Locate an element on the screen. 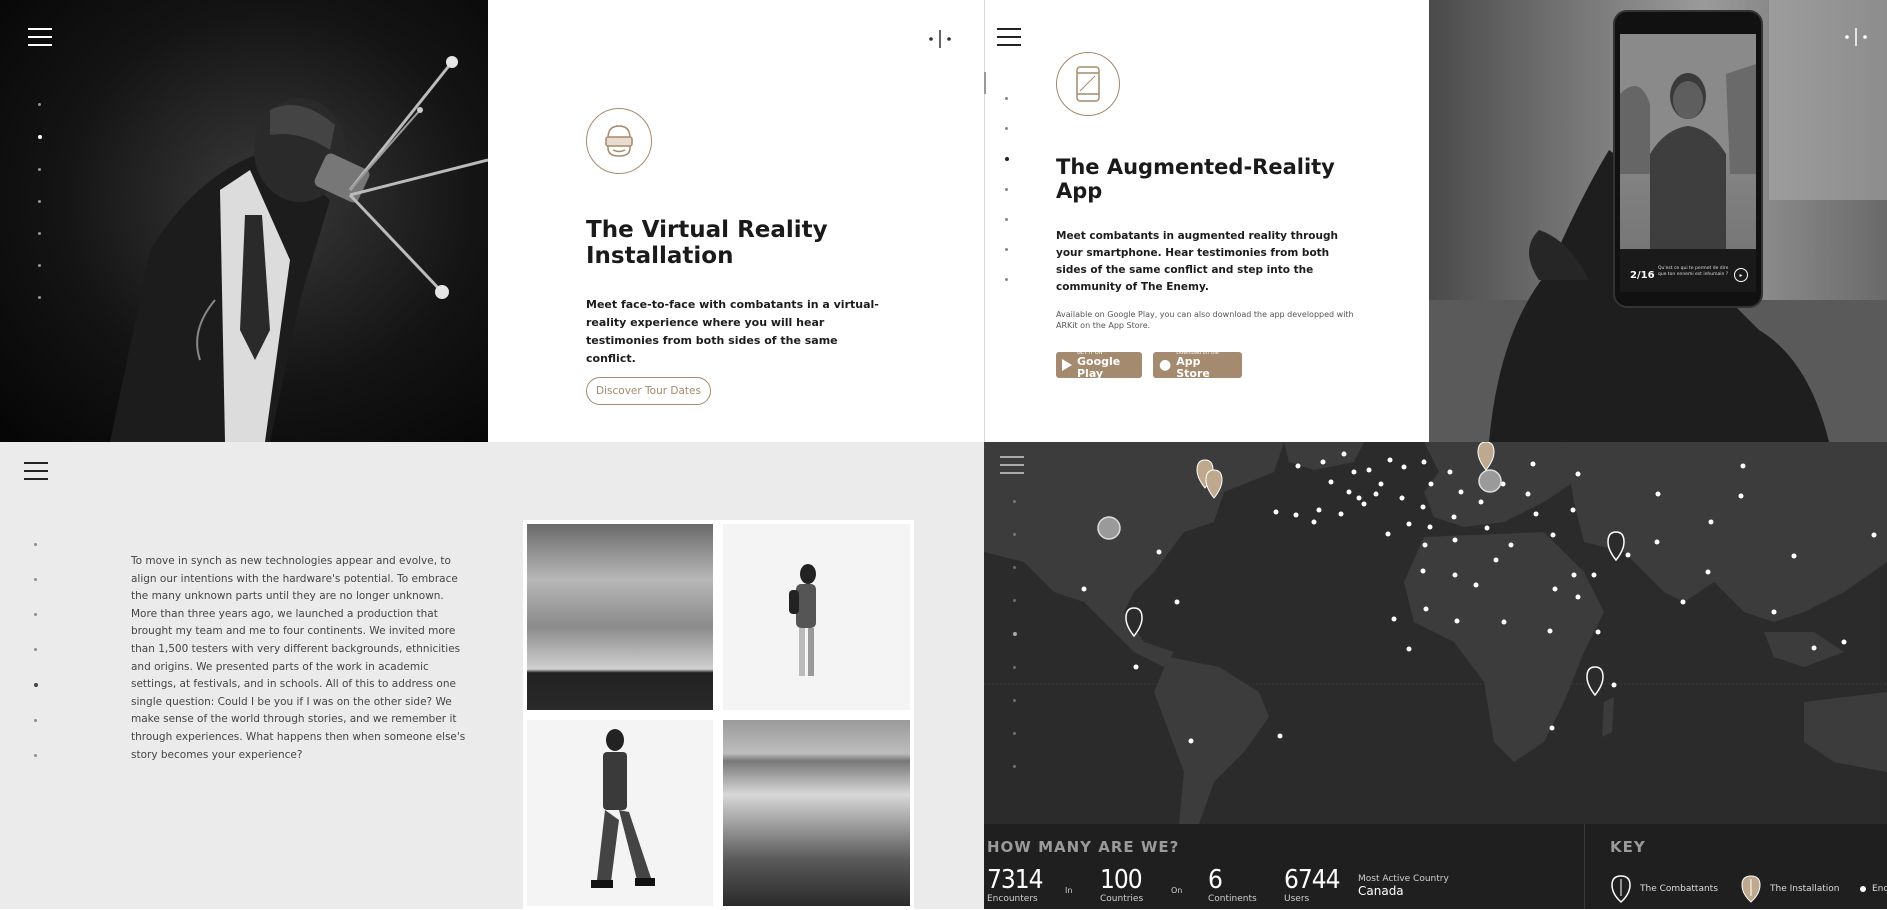 This screenshot has width=1887, height=910. key-item-installation: The Installation is located at coordinates (1789, 889).